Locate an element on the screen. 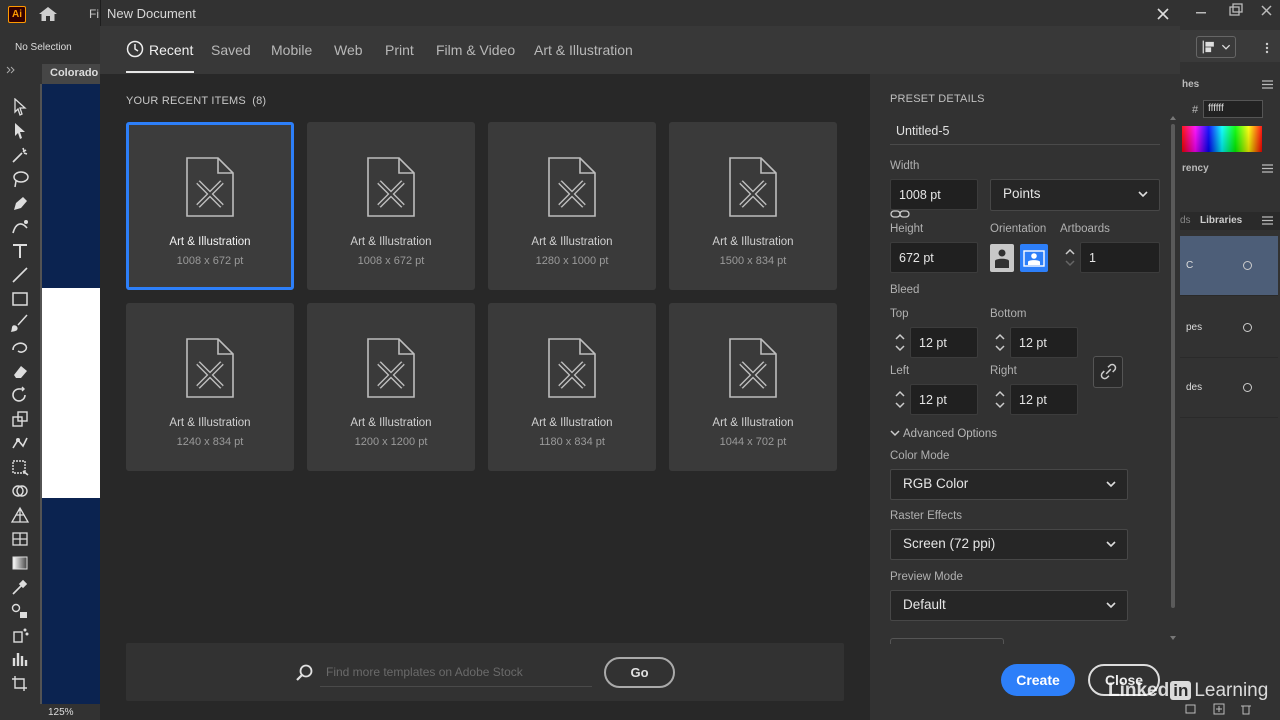 Image resolution: width=1280 pixels, height=720 pixels. preset-scrollbar is located at coordinates (1173, 379).